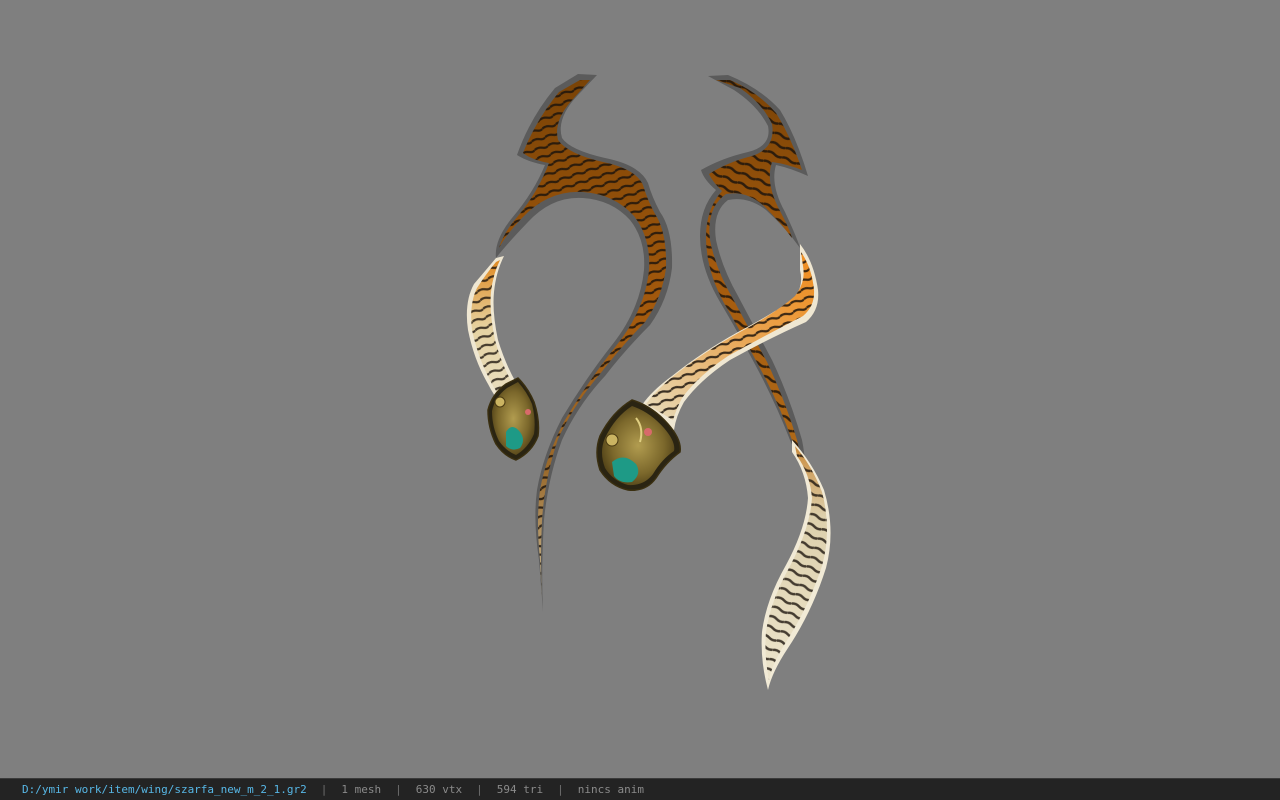 This screenshot has height=800, width=1280. I want to click on animation-status: nincs anim, so click(610, 789).